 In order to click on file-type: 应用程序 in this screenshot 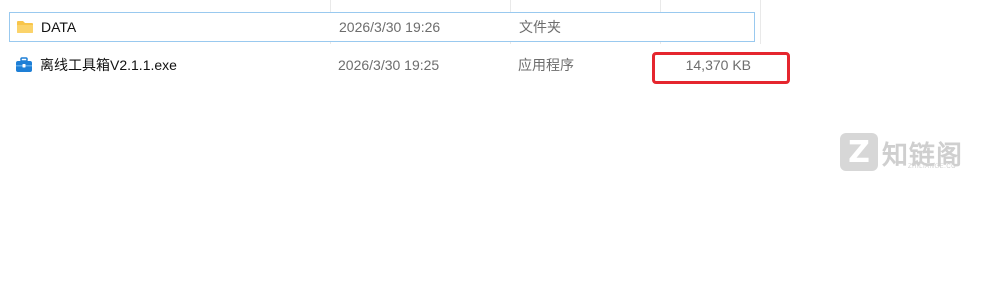, I will do `click(546, 65)`.